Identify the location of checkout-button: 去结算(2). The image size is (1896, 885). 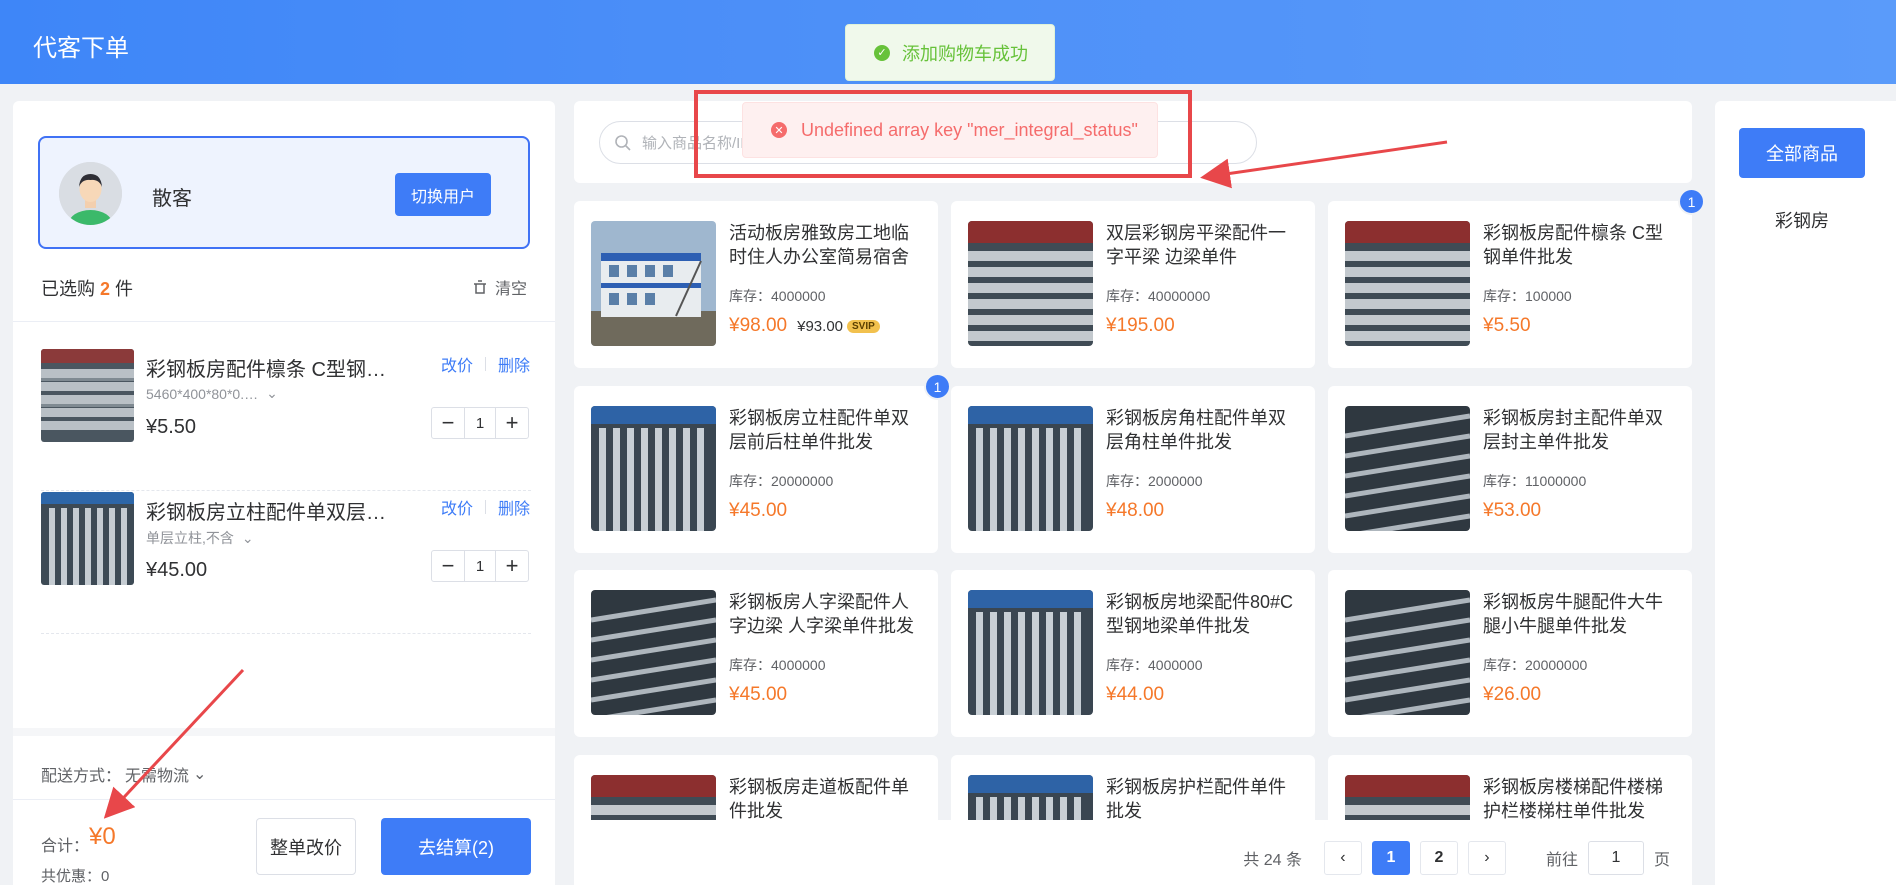
(456, 846).